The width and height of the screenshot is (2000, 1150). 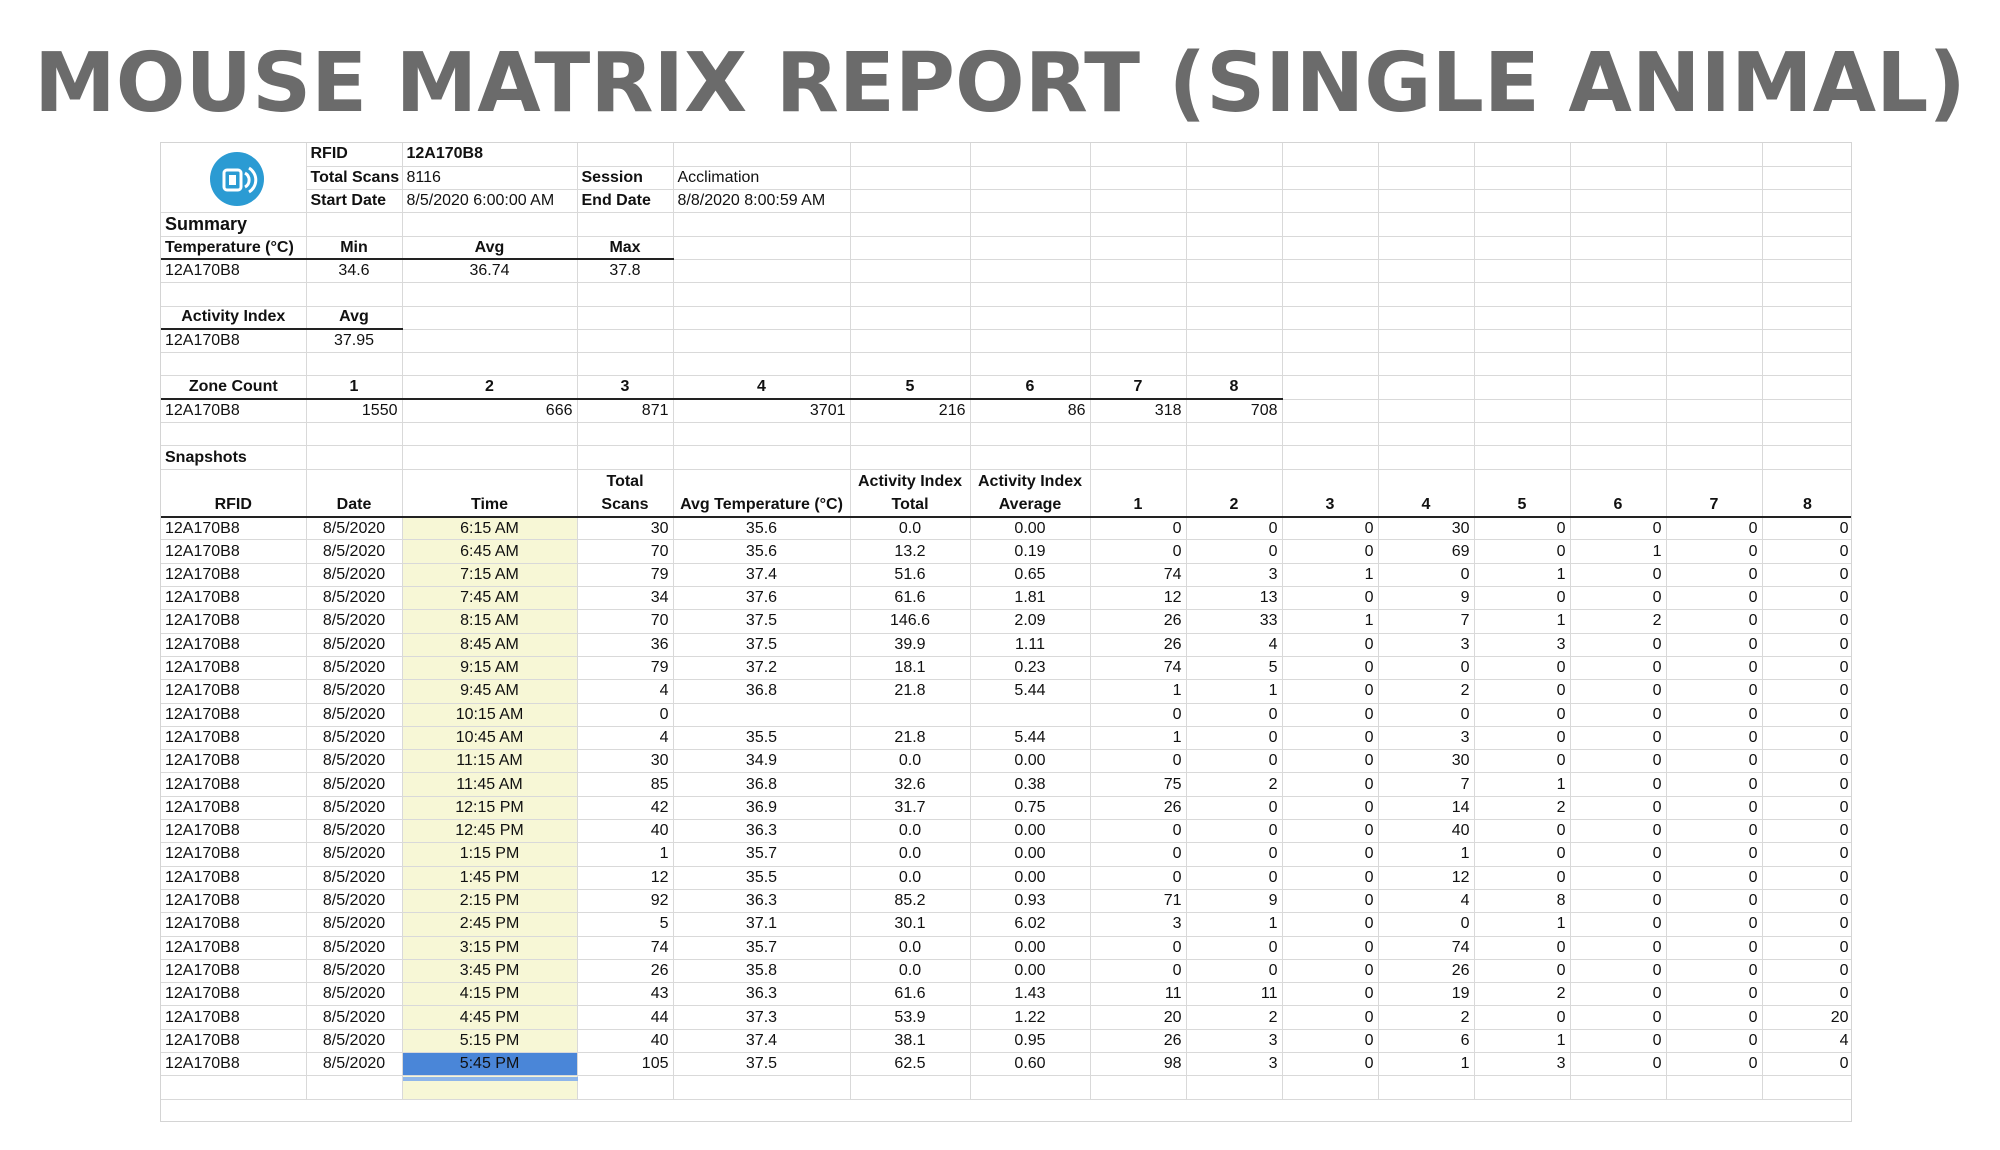 I want to click on cell: 31.7, so click(x=910, y=808).